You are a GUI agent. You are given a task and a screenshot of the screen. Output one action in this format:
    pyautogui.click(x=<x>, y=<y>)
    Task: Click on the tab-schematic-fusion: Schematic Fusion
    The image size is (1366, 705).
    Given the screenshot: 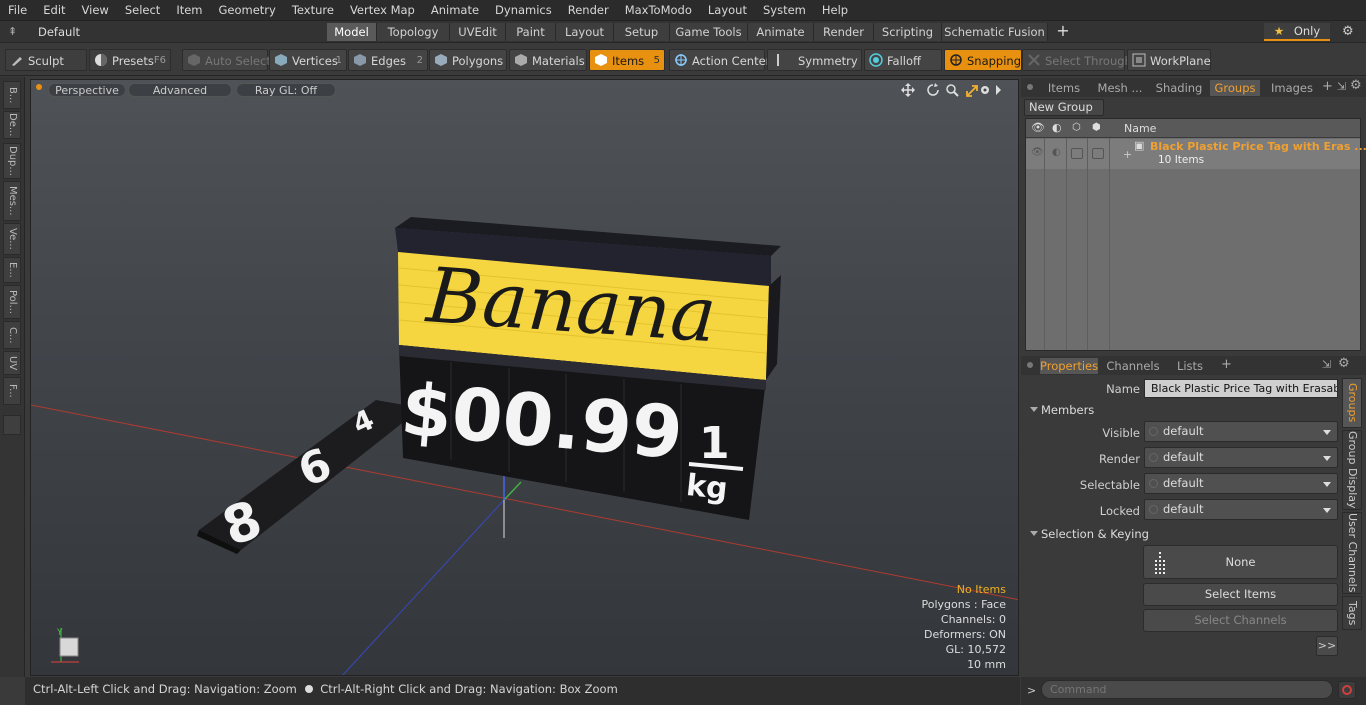 What is the action you would take?
    pyautogui.click(x=995, y=32)
    